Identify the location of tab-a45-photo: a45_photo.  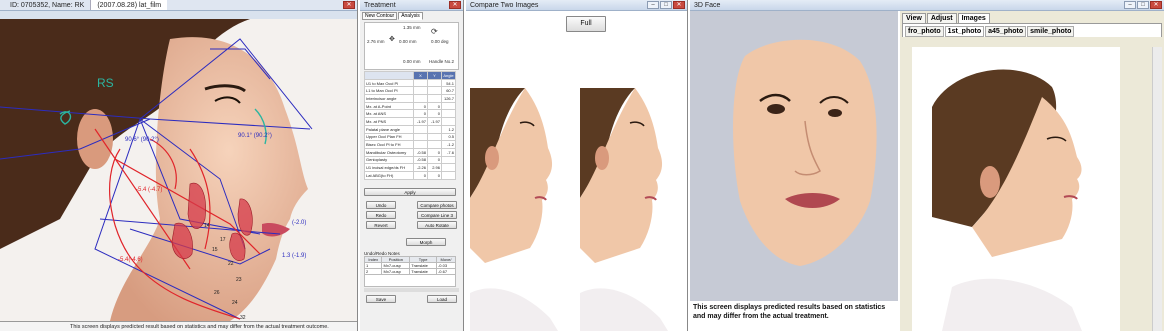
(1006, 31).